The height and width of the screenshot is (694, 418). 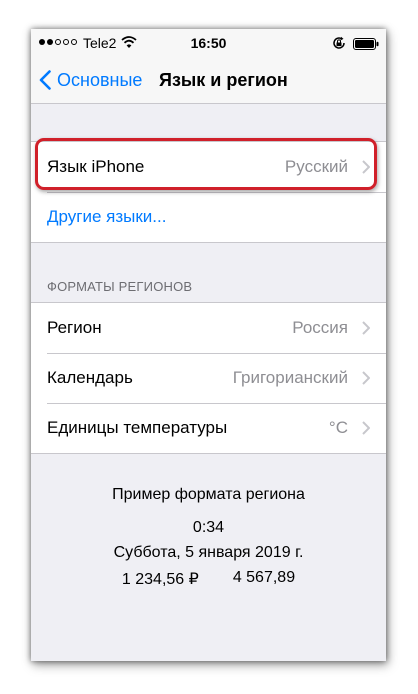 What do you see at coordinates (208, 328) in the screenshot?
I see `region-row: Регион Россия` at bounding box center [208, 328].